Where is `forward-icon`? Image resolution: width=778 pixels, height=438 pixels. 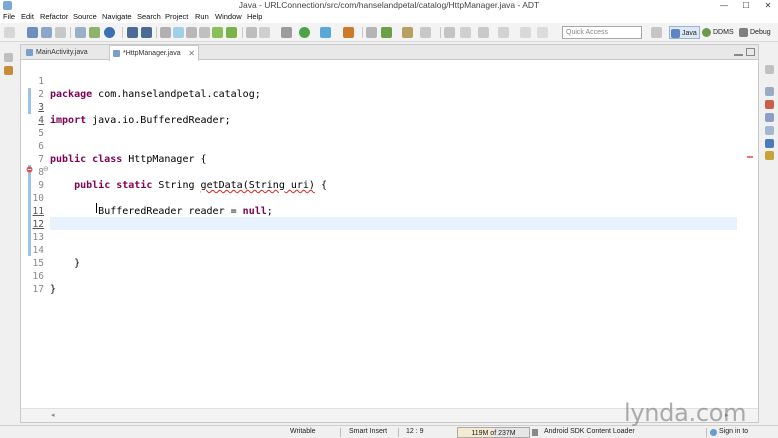 forward-icon is located at coordinates (503, 32).